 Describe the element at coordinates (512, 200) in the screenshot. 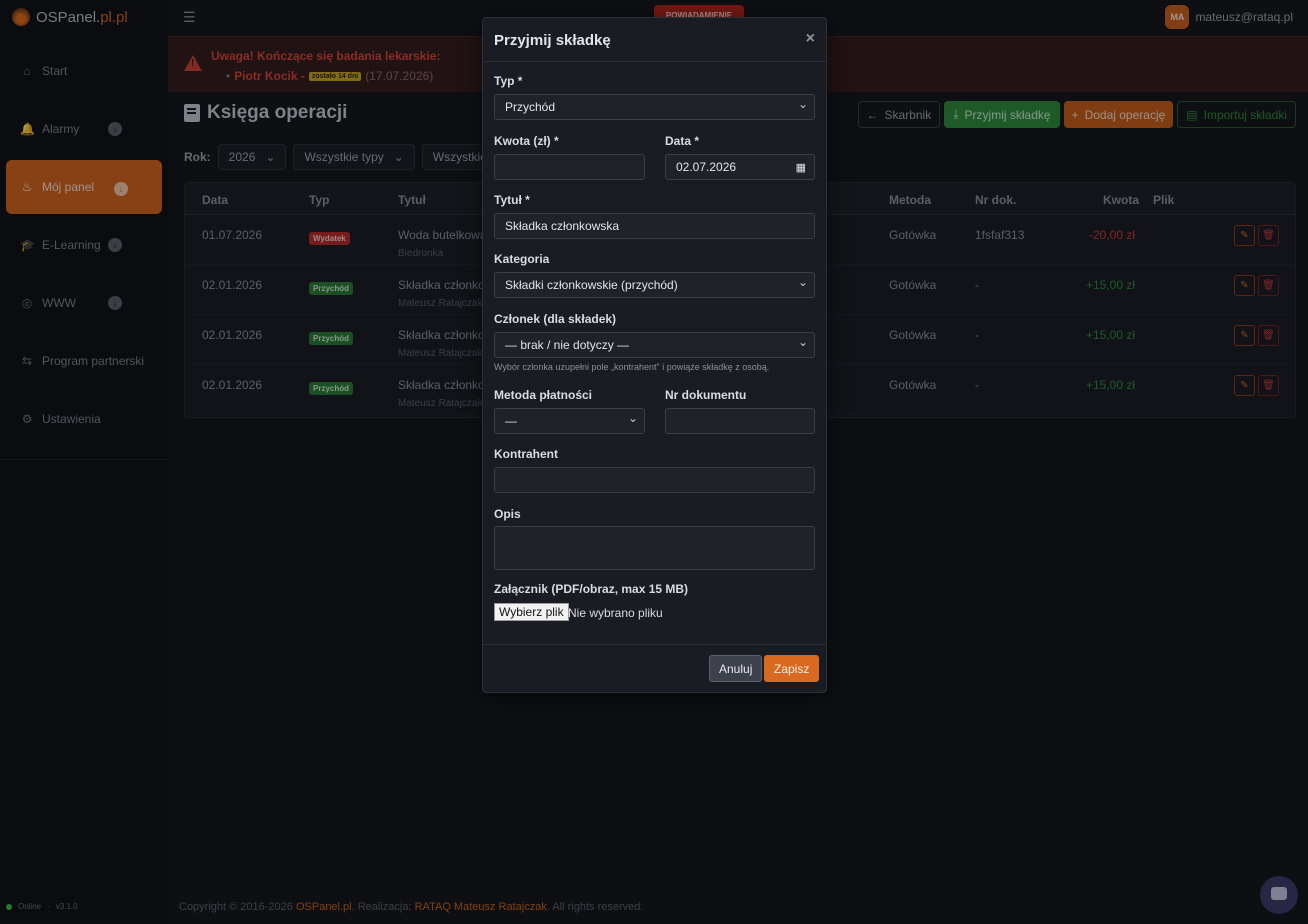

I see `title-label: Tytuł *` at that location.